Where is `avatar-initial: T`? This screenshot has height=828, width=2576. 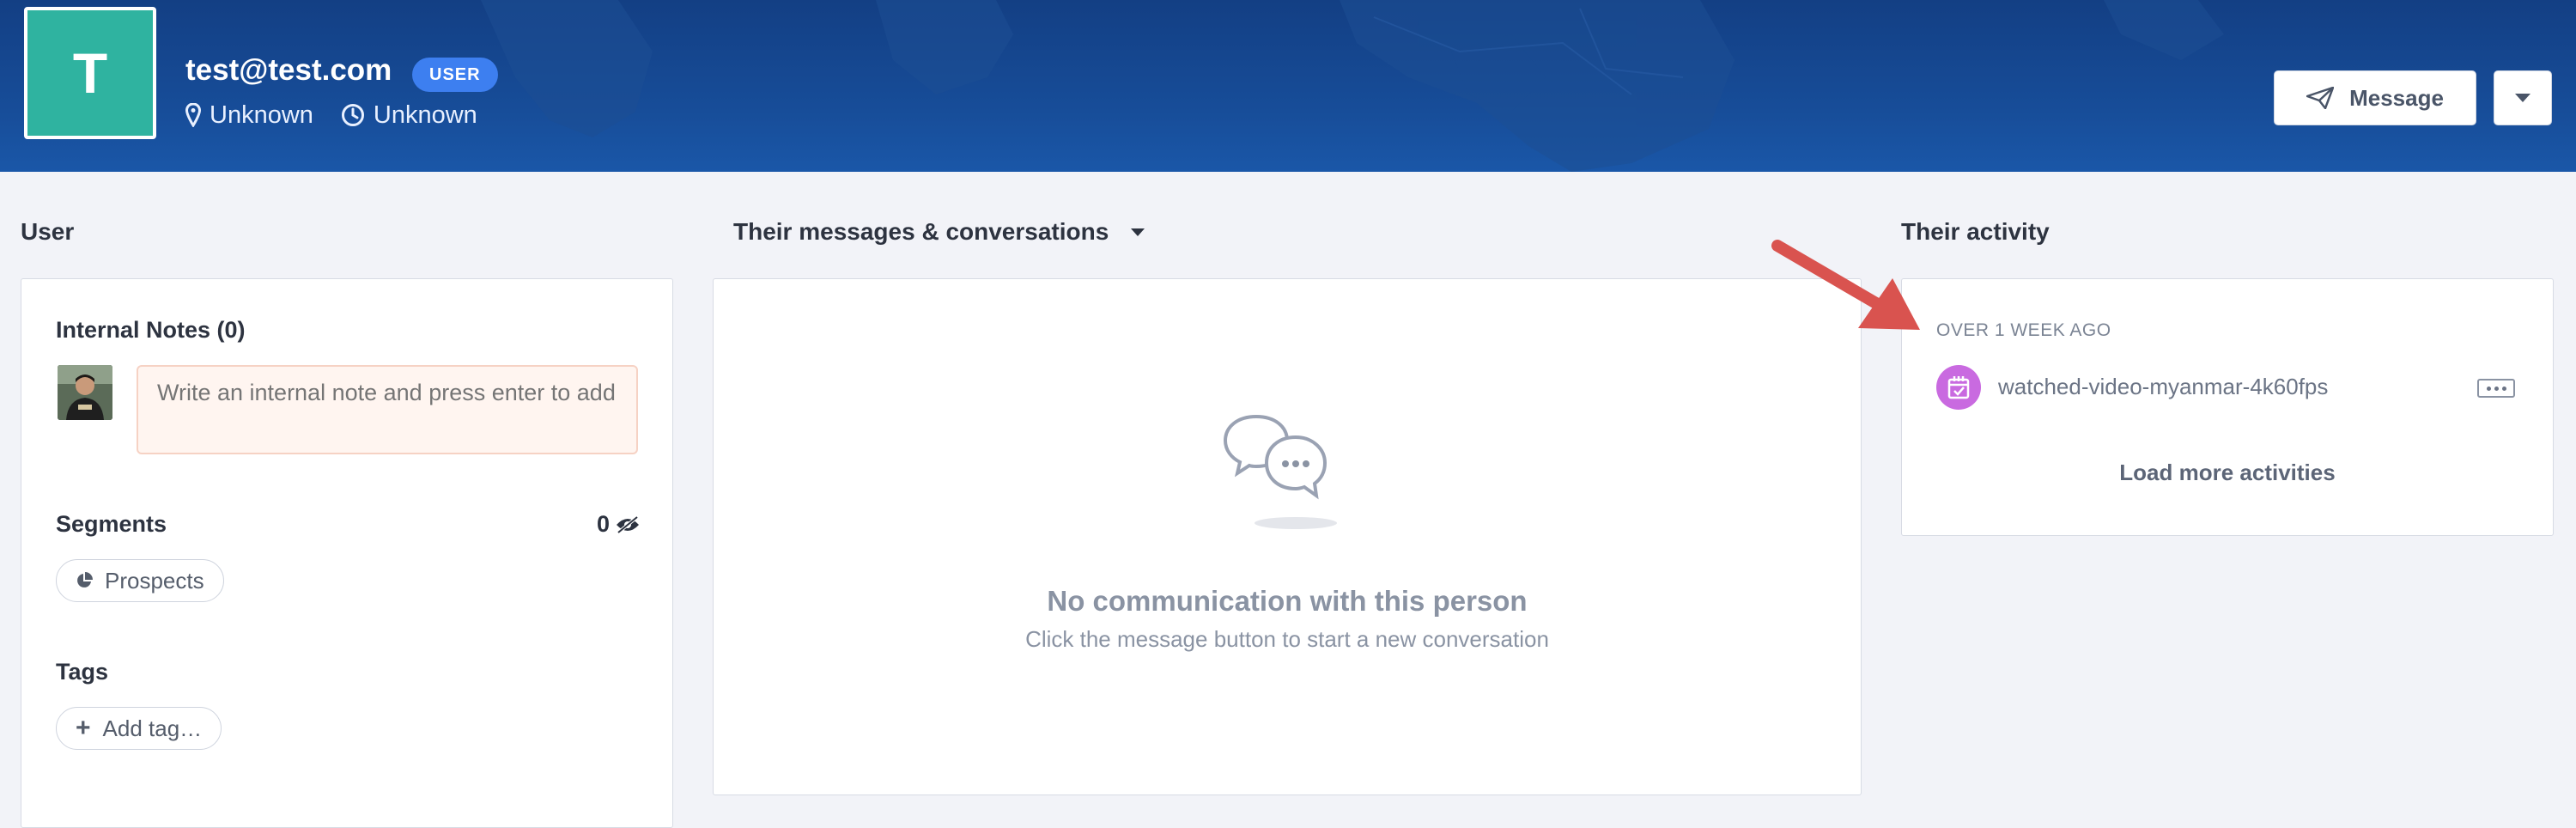 avatar-initial: T is located at coordinates (90, 73).